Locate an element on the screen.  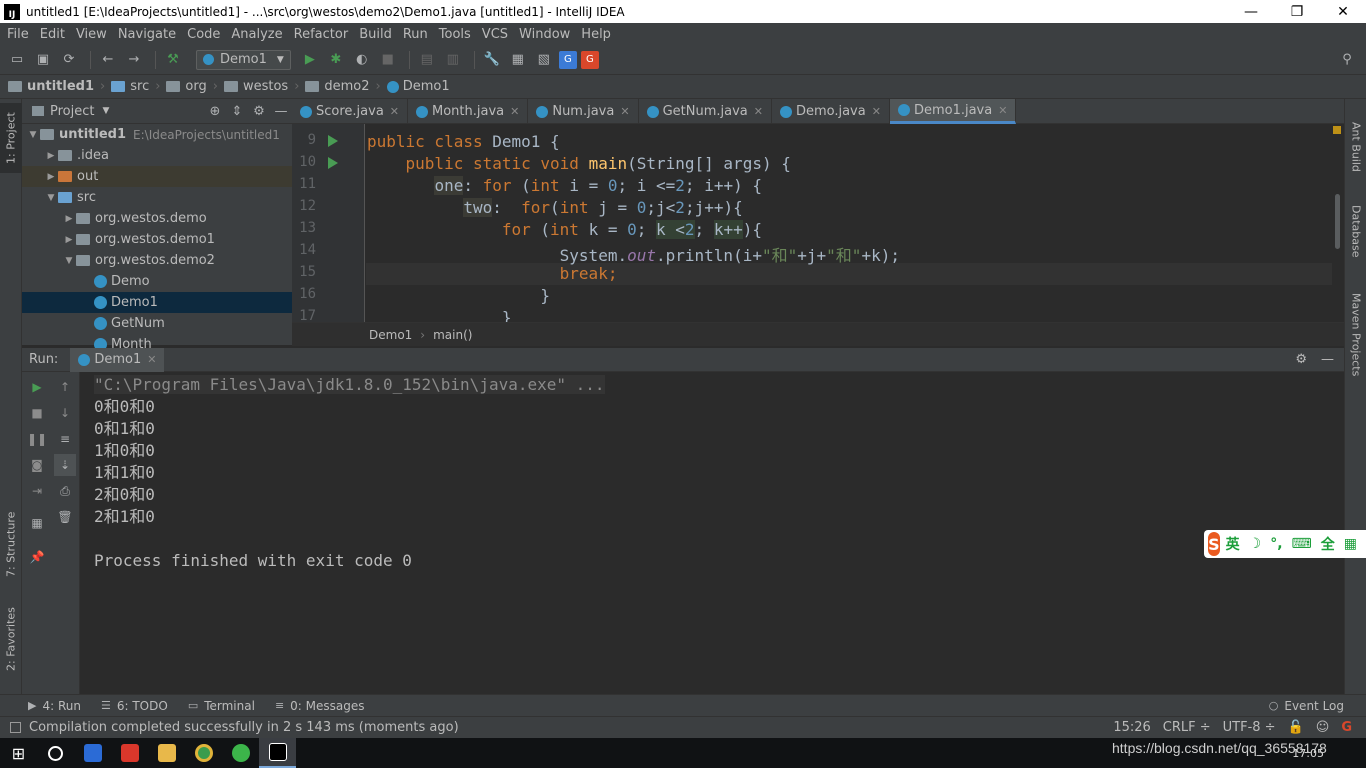
breadcrumb-item: untitled1 › is located at coordinates (56, 86).